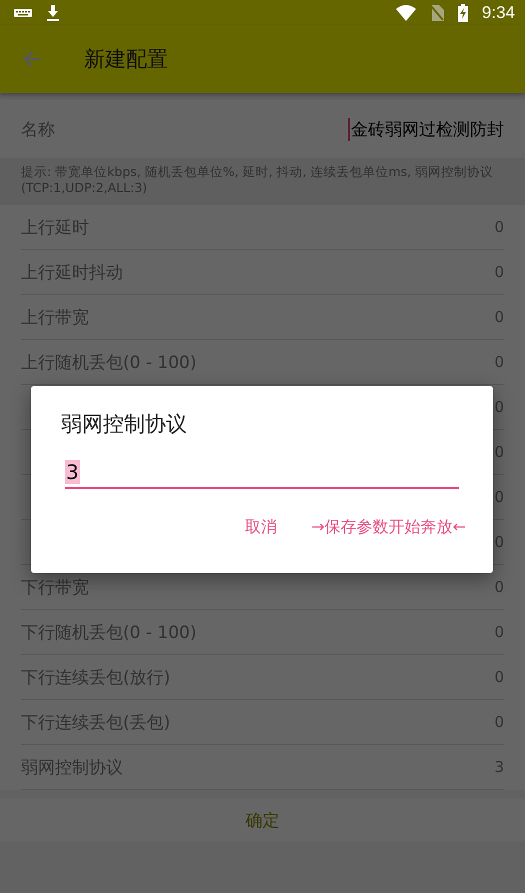 The width and height of the screenshot is (525, 893). What do you see at coordinates (463, 13) in the screenshot?
I see `battery-charging-icon` at bounding box center [463, 13].